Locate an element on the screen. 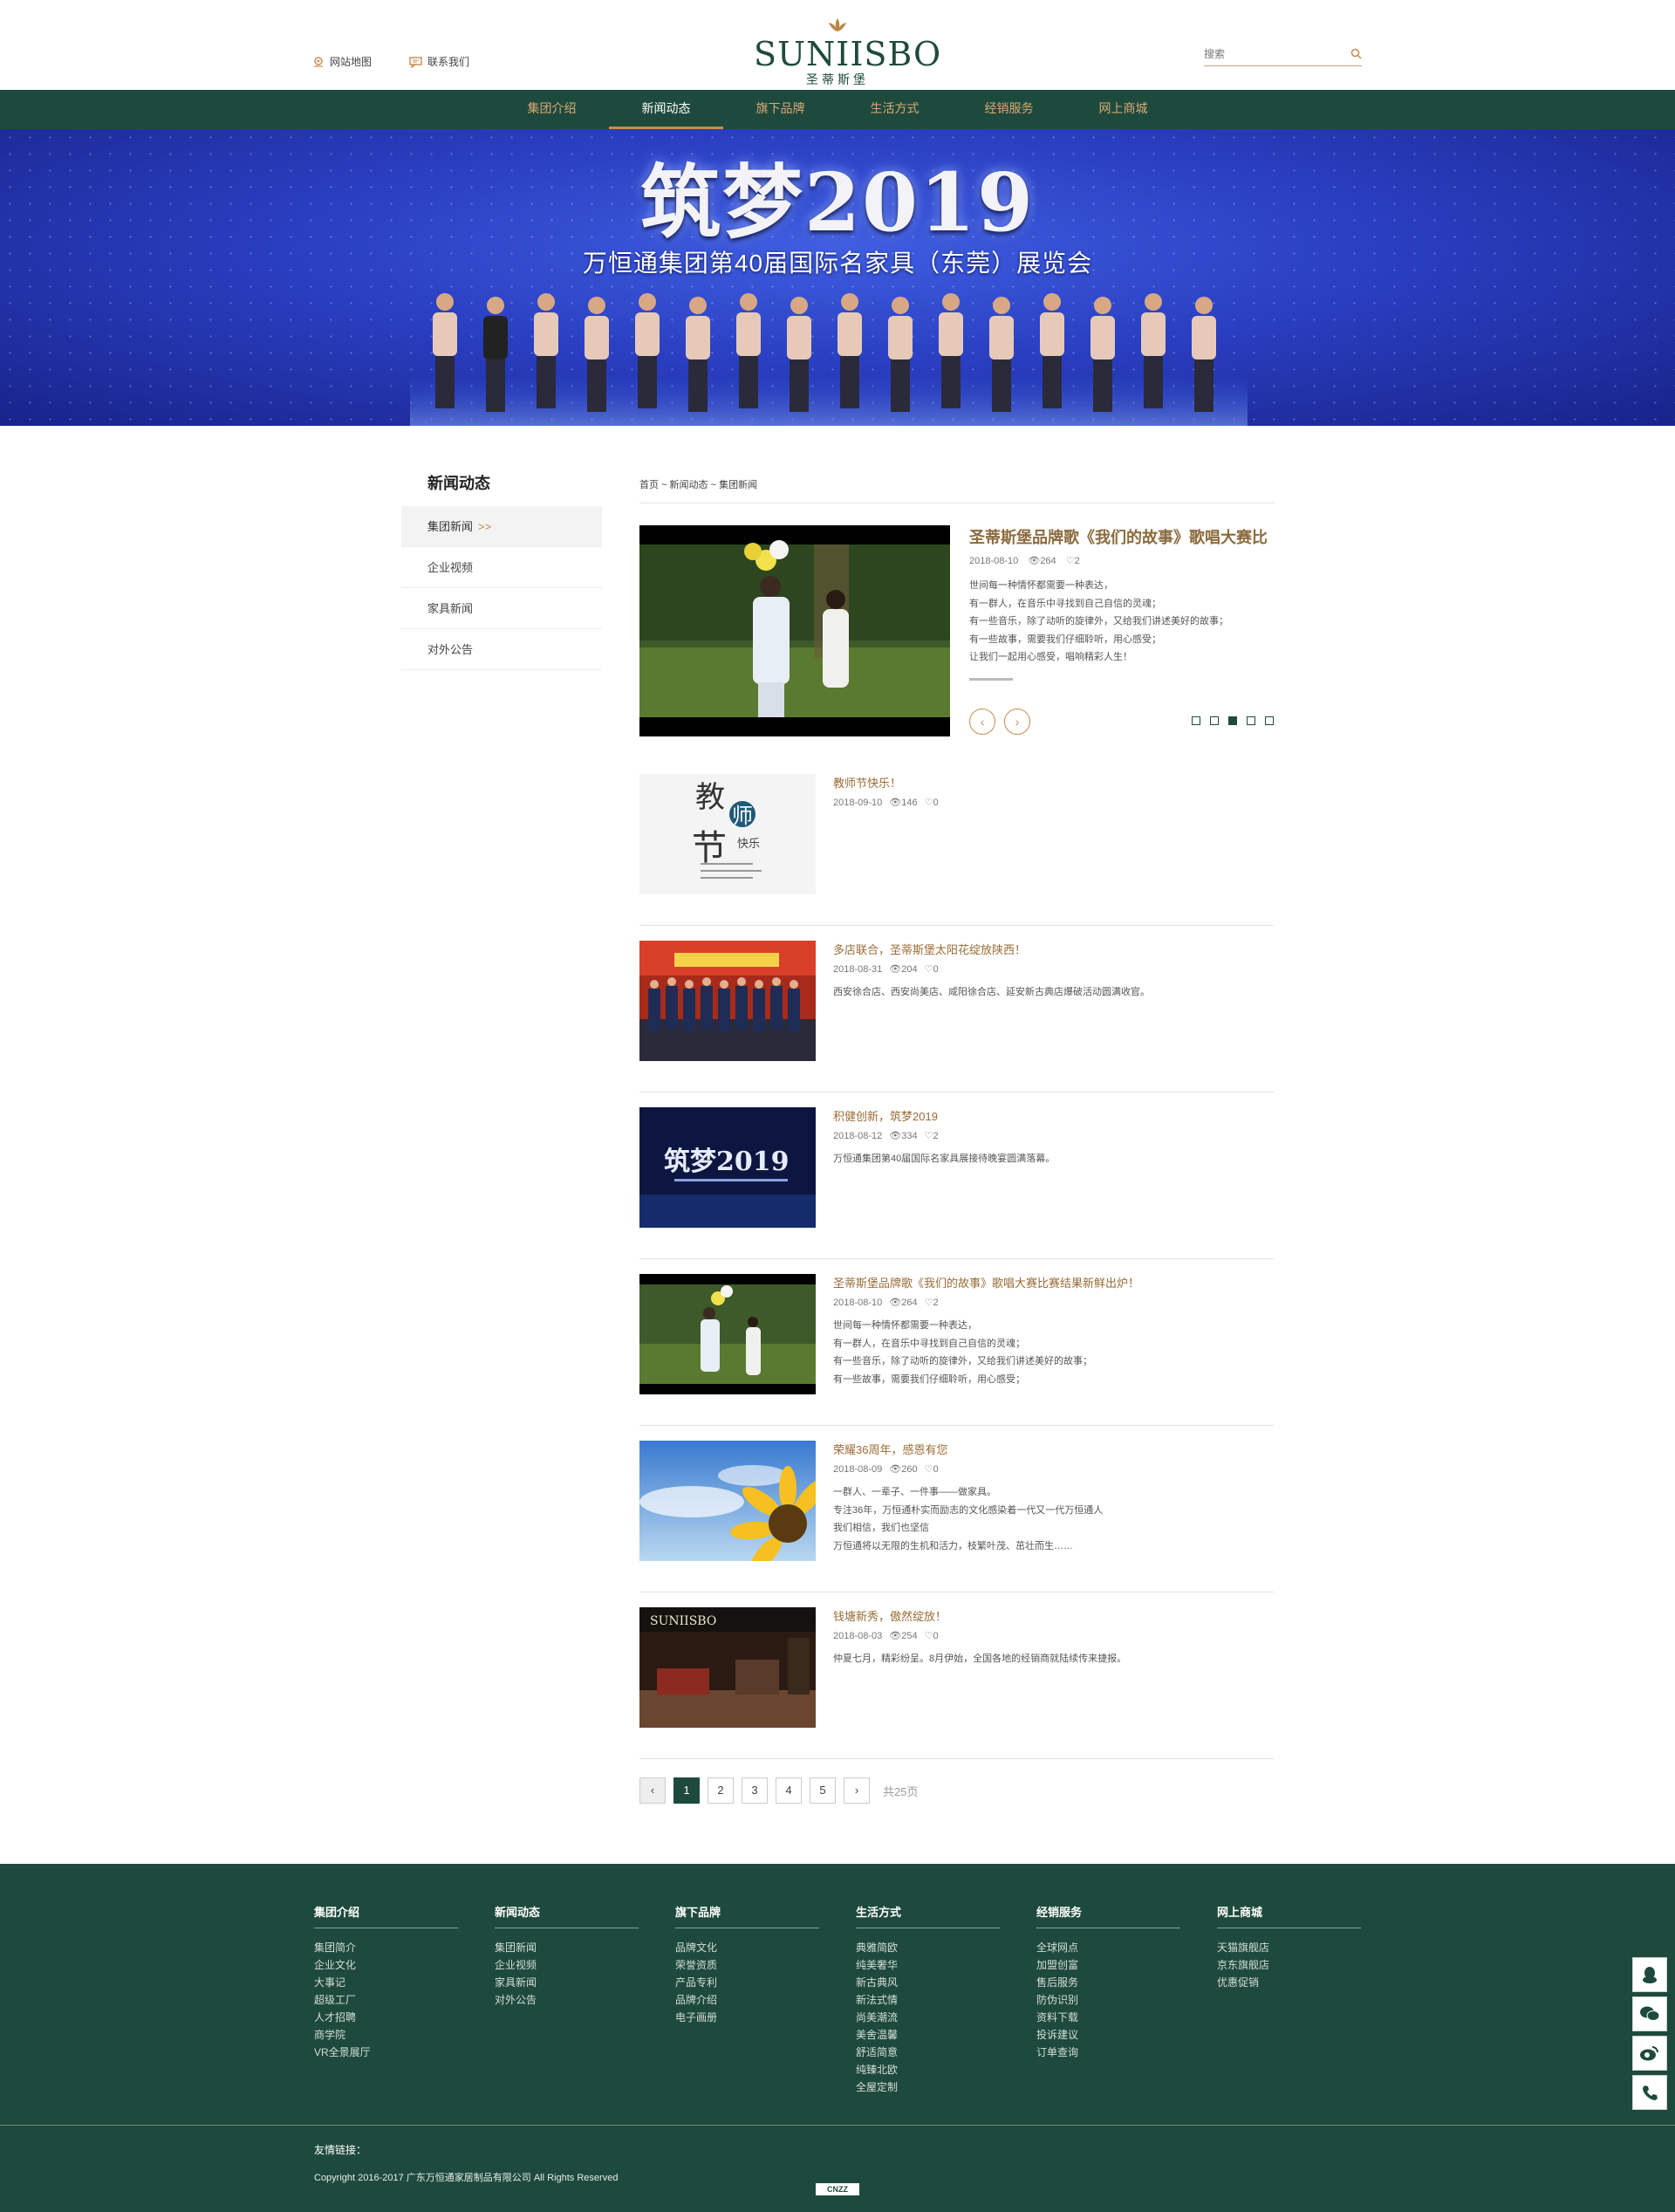 The image size is (1675, 2212). footer-link: 超级工厂 is located at coordinates (386, 2000).